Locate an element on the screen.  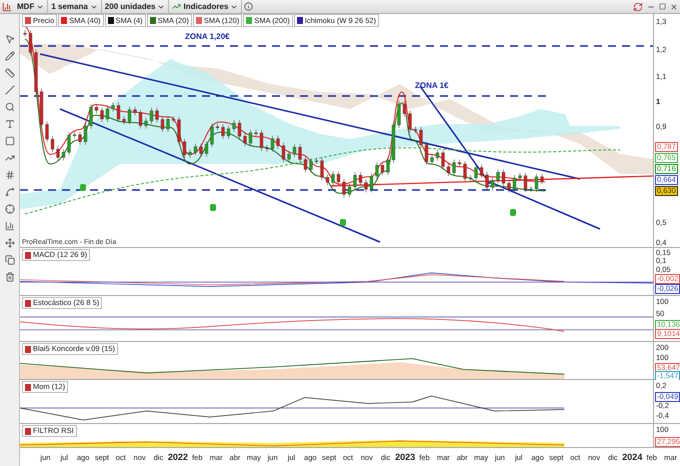
time-axis-label: 2022 is located at coordinates (178, 457).